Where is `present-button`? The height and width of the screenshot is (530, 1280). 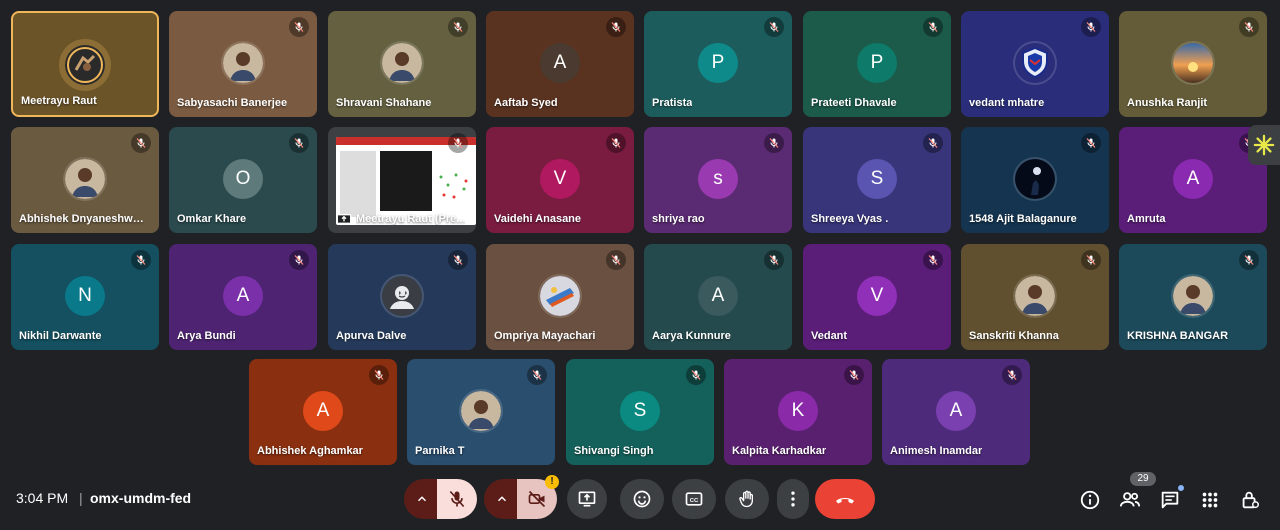
present-button is located at coordinates (587, 499).